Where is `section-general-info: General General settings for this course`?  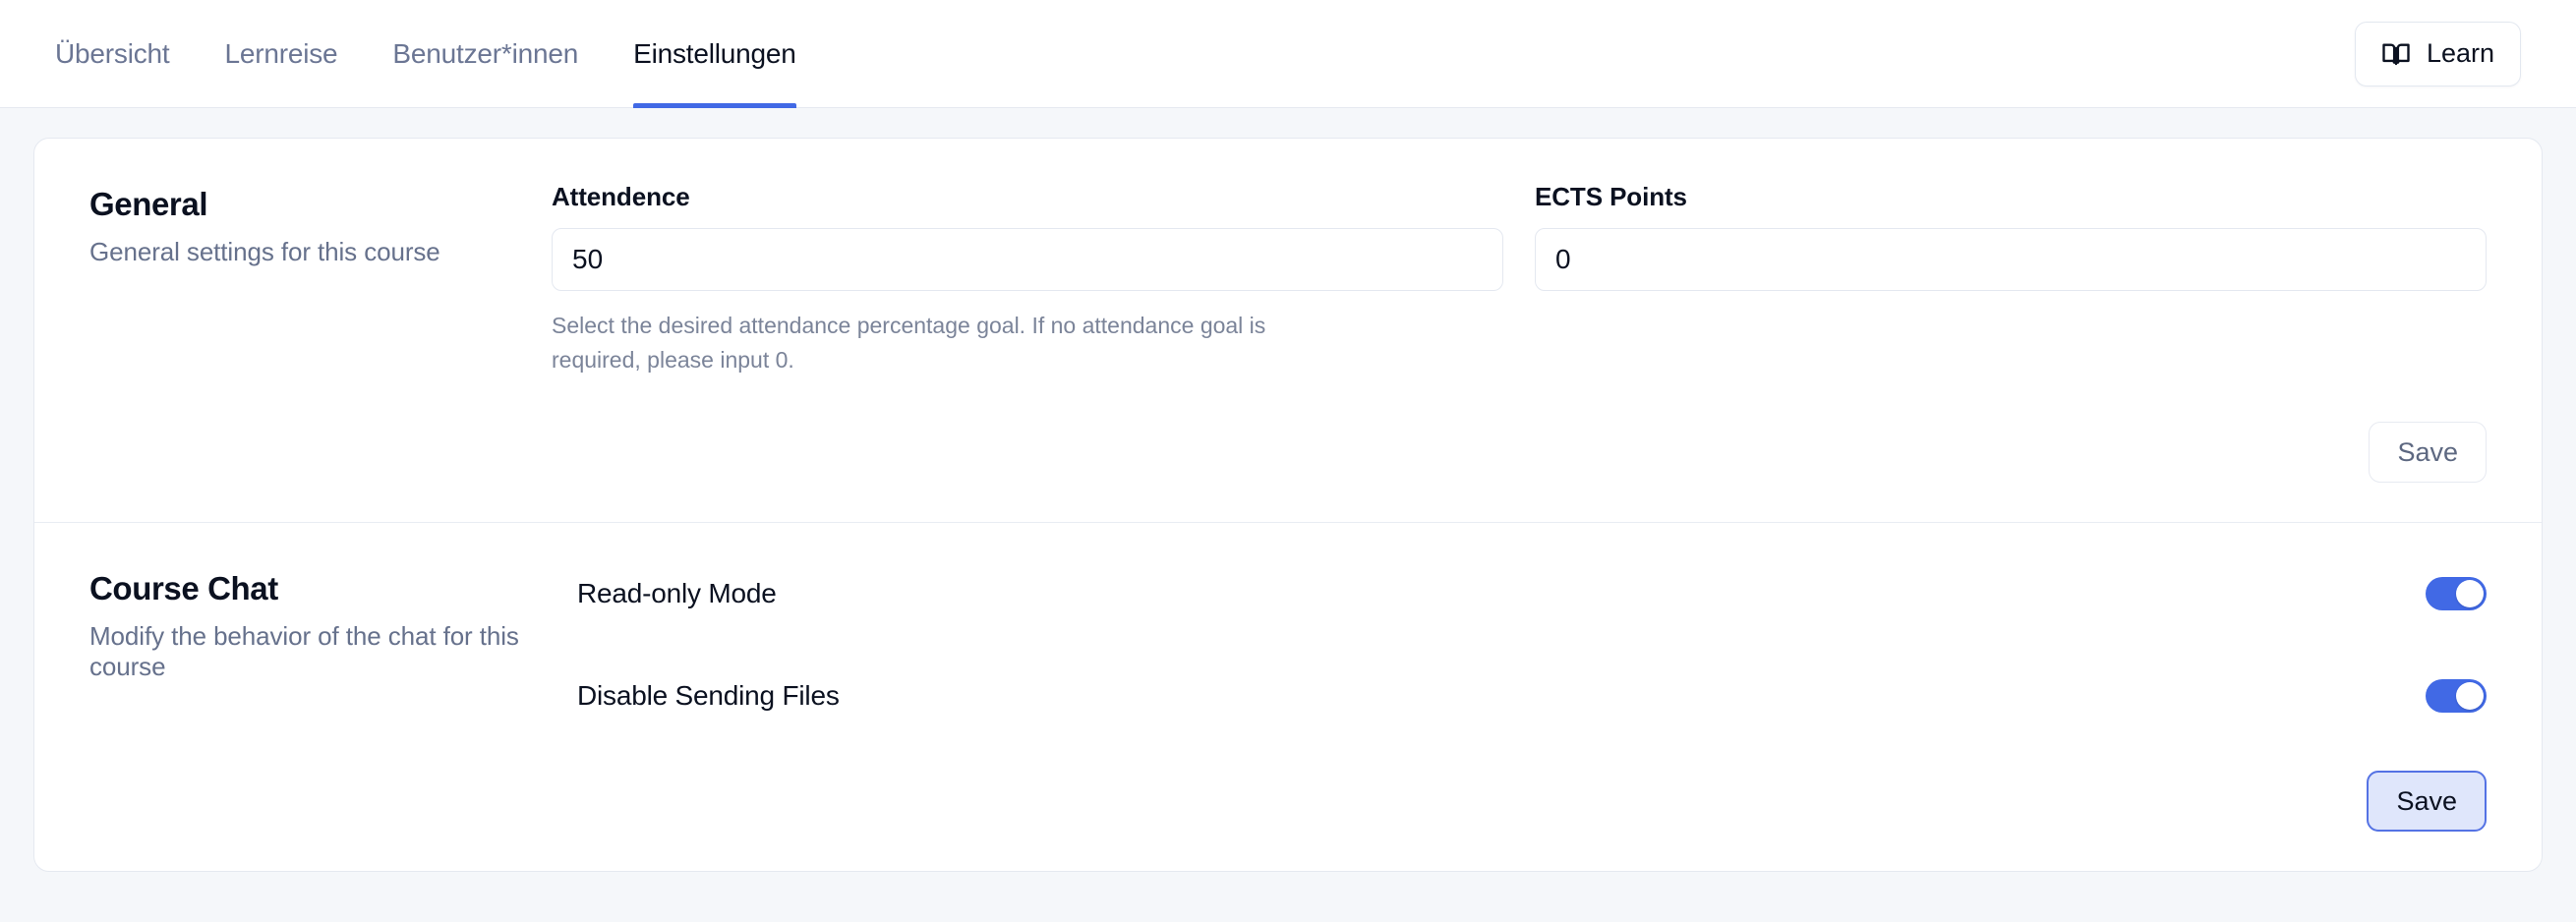
section-general-info: General General settings for this course is located at coordinates (320, 332).